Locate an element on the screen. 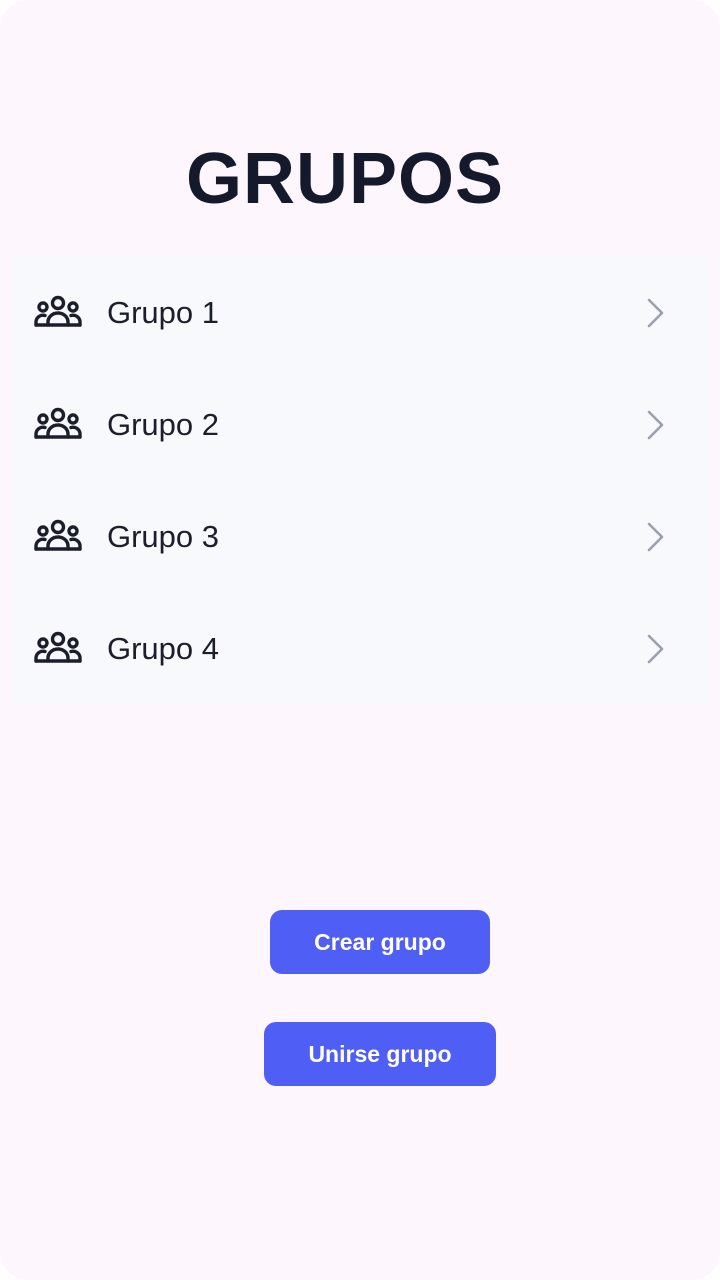 The image size is (720, 1280). create-group-button: Crear grupo is located at coordinates (380, 942).